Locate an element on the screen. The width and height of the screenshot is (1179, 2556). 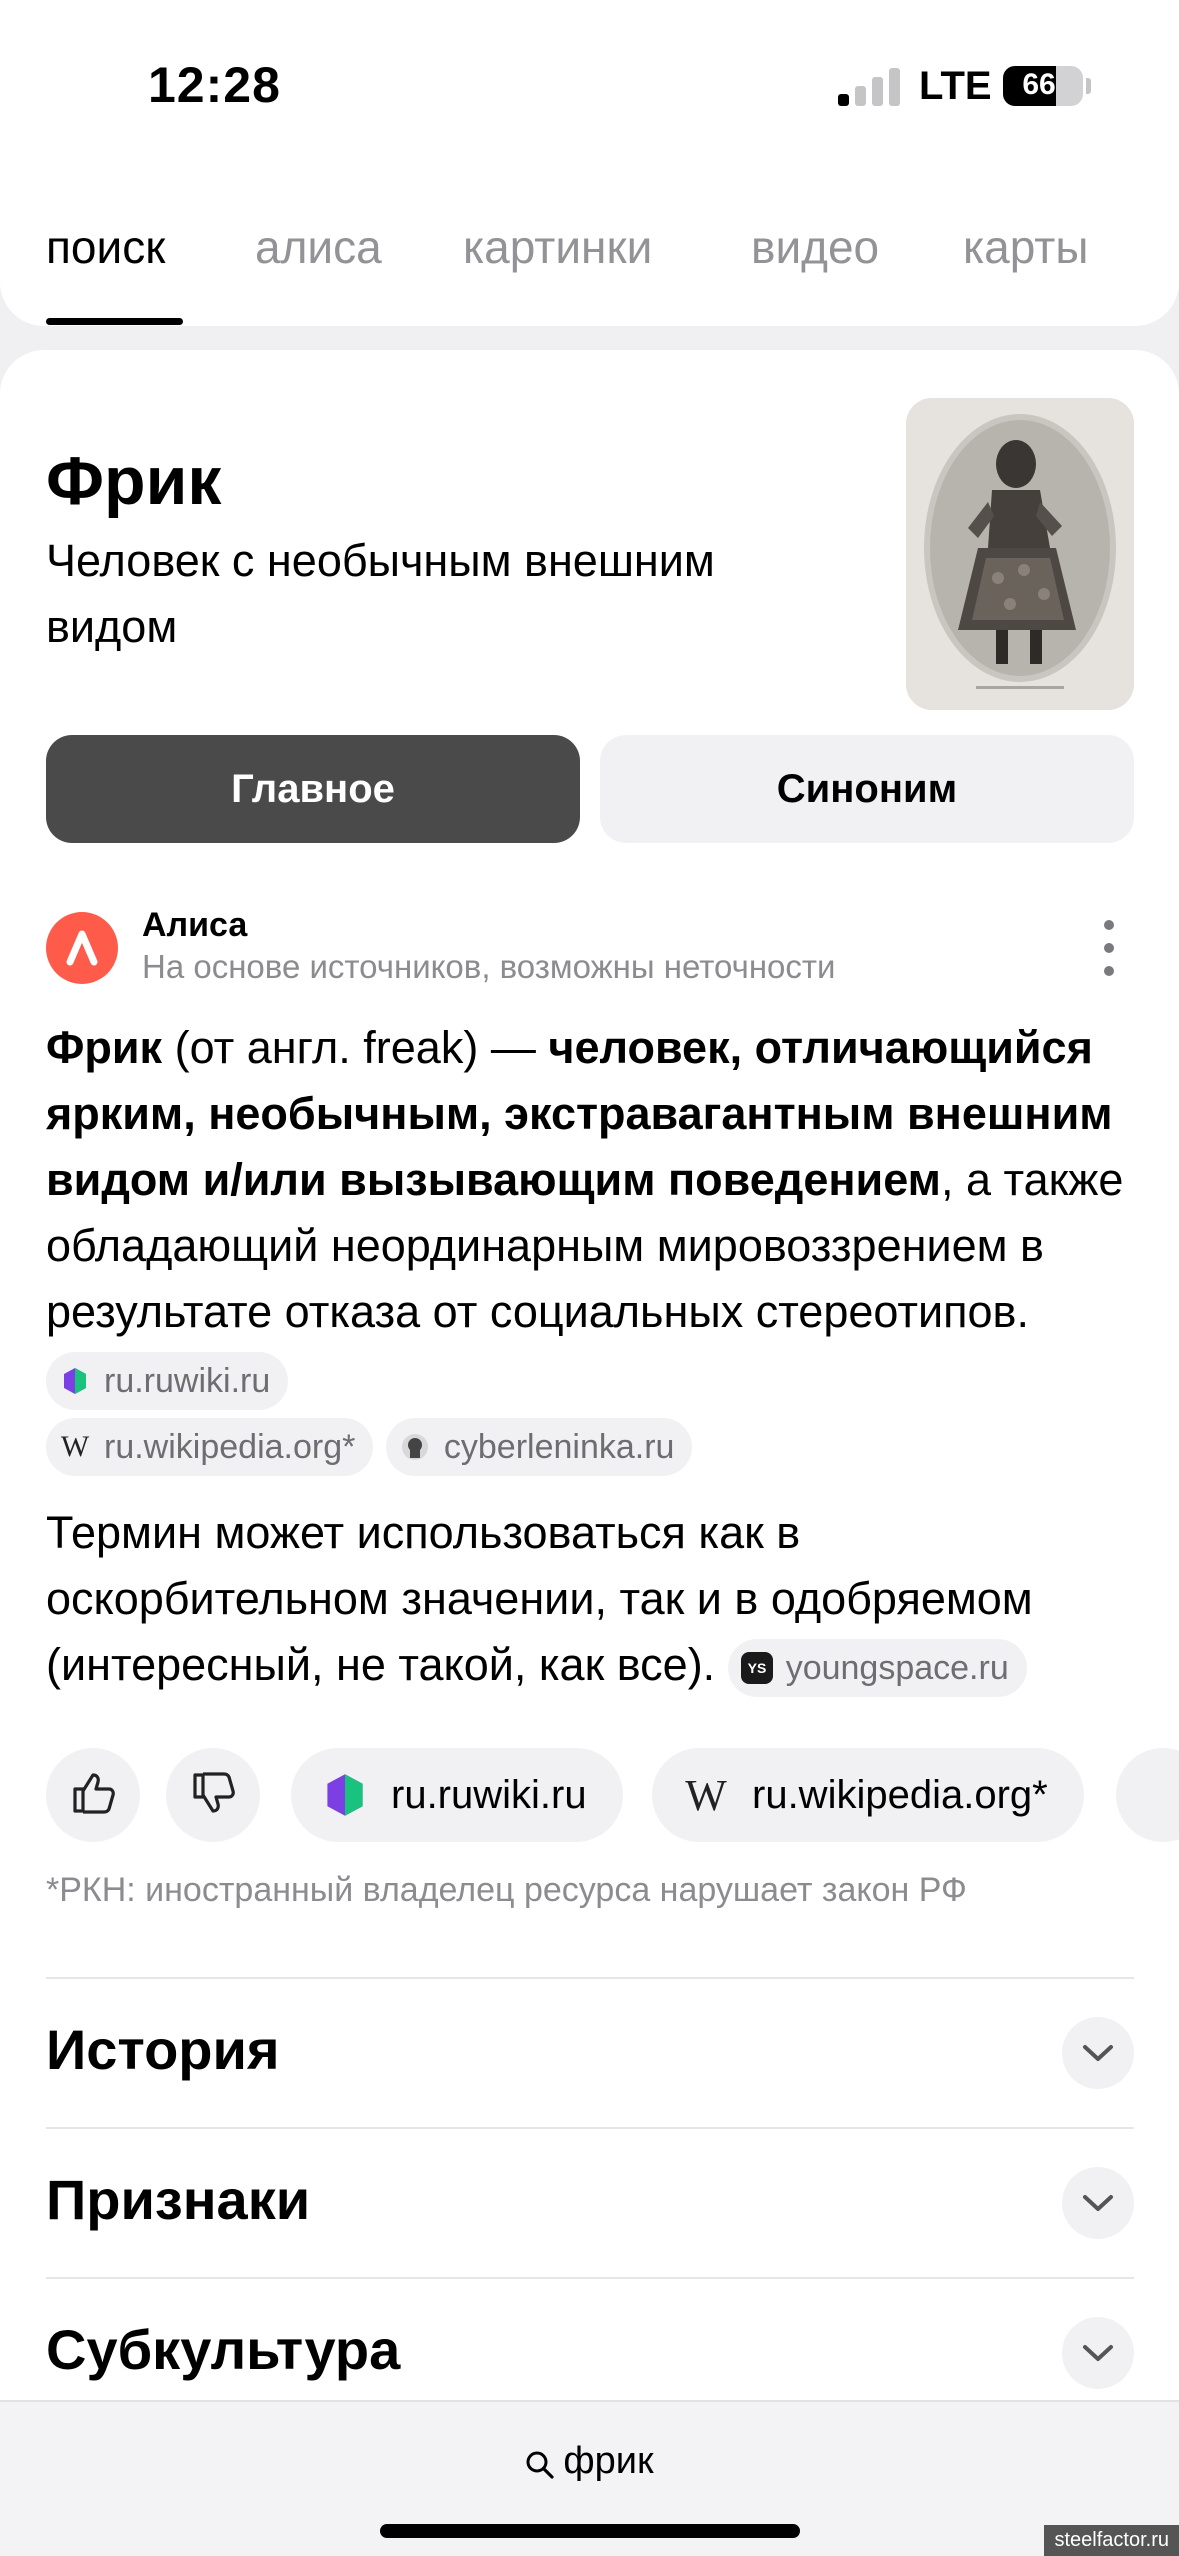
battery-tip is located at coordinates (1088, 86).